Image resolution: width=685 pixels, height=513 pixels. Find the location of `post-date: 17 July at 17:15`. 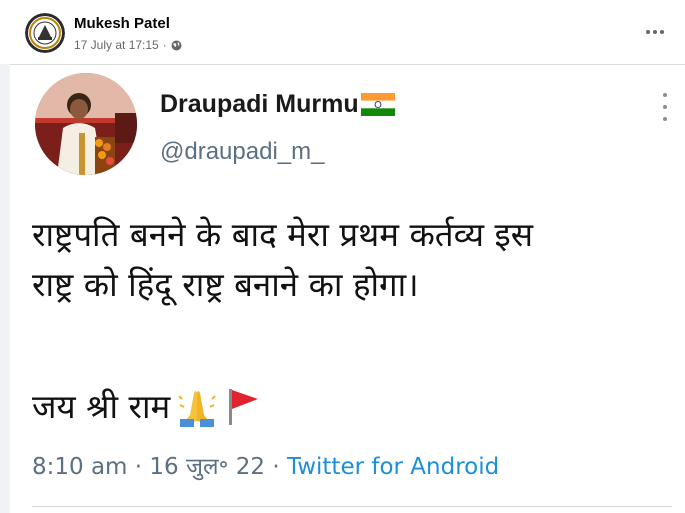

post-date: 17 July at 17:15 is located at coordinates (116, 45).